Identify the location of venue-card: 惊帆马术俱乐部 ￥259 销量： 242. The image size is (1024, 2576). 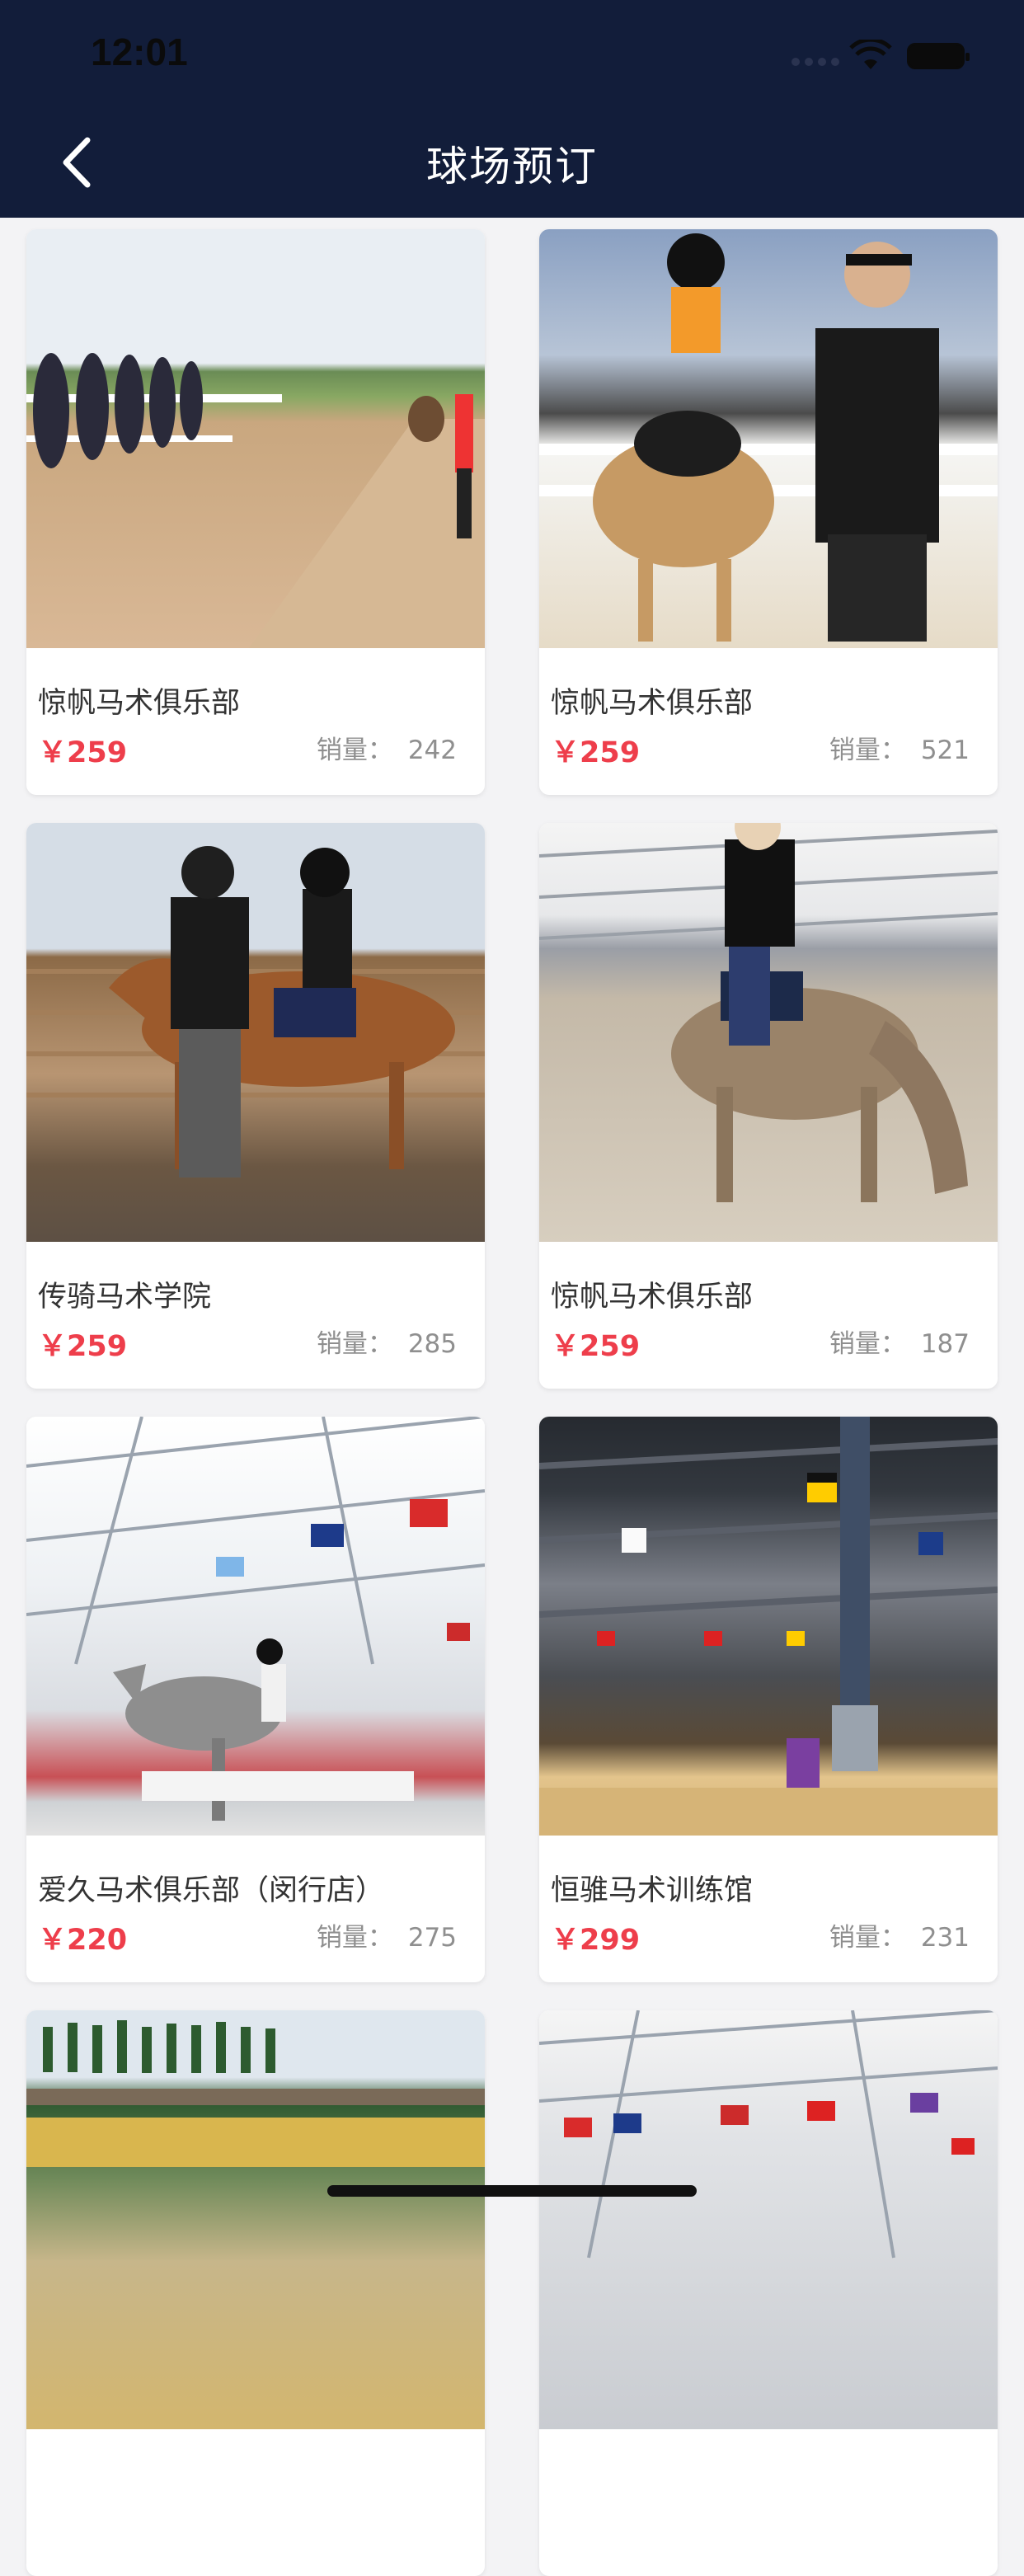
(255, 512).